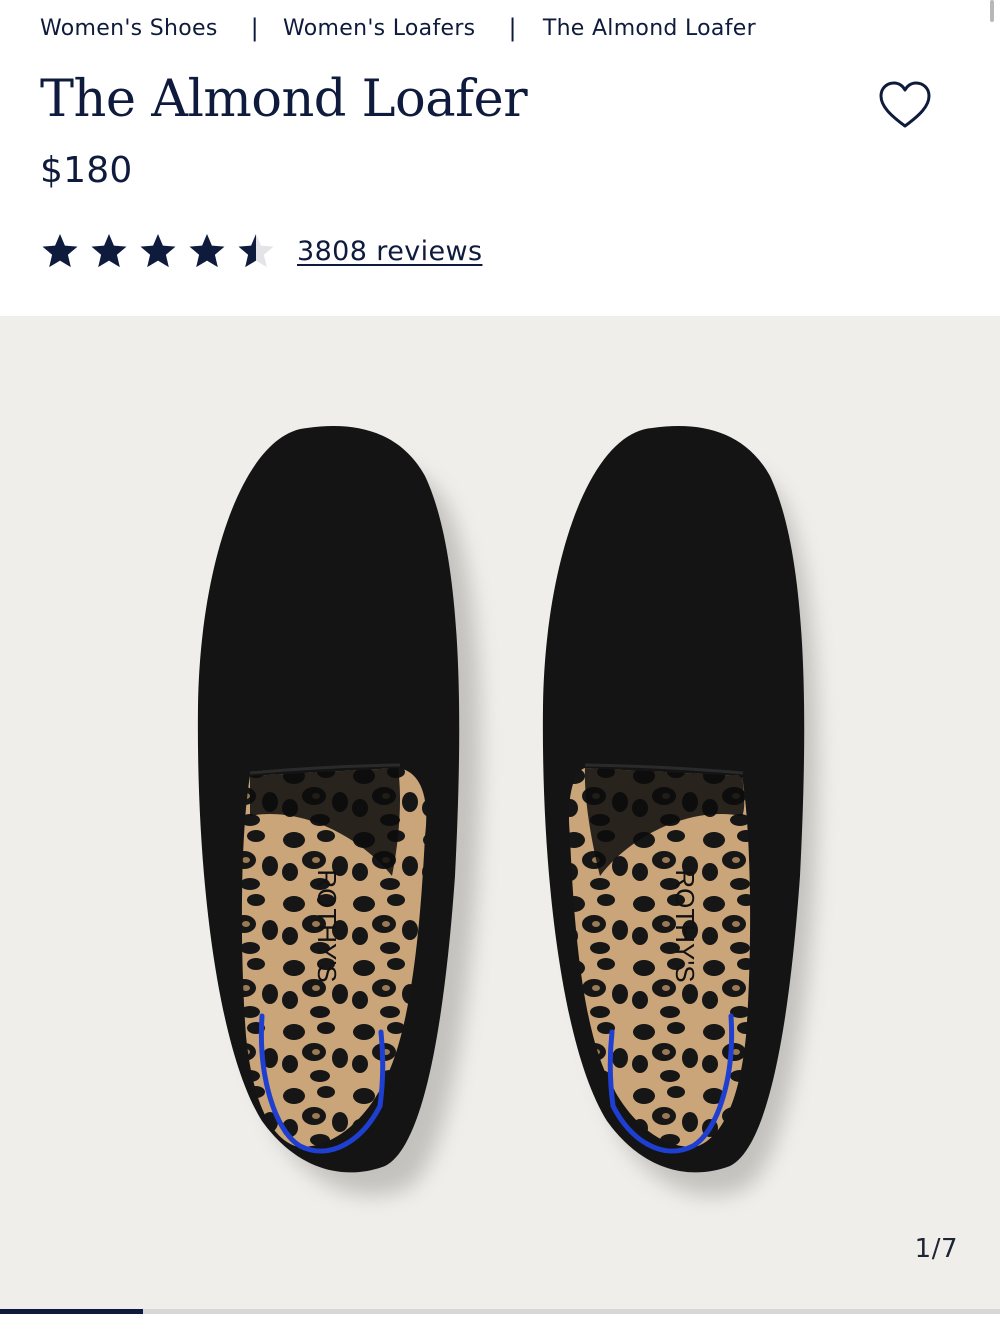  Describe the element at coordinates (389, 251) in the screenshot. I see `reviews-link: 3808 reviews` at that location.